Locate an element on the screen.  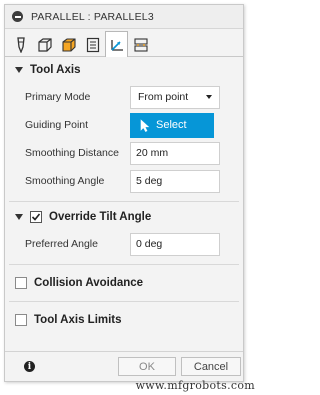
tool-axis-limits-header: Tool Axis Limits is located at coordinates (124, 320).